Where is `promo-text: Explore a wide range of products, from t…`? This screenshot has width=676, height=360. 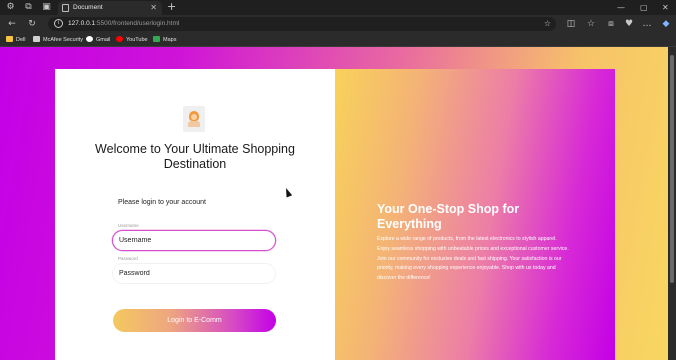
promo-text: Explore a wide range of products, from t… is located at coordinates (473, 259).